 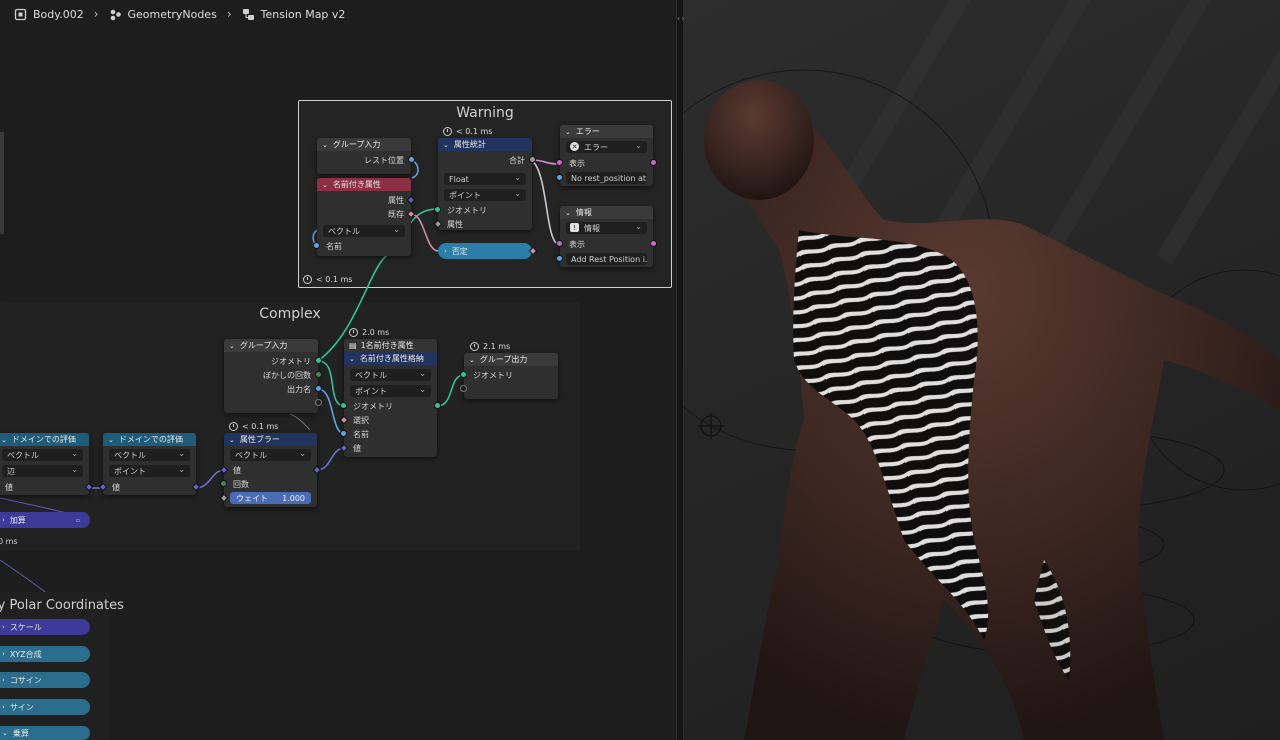 I want to click on eval2-type-dropdown: ベクトル ⌄, so click(x=149, y=455).